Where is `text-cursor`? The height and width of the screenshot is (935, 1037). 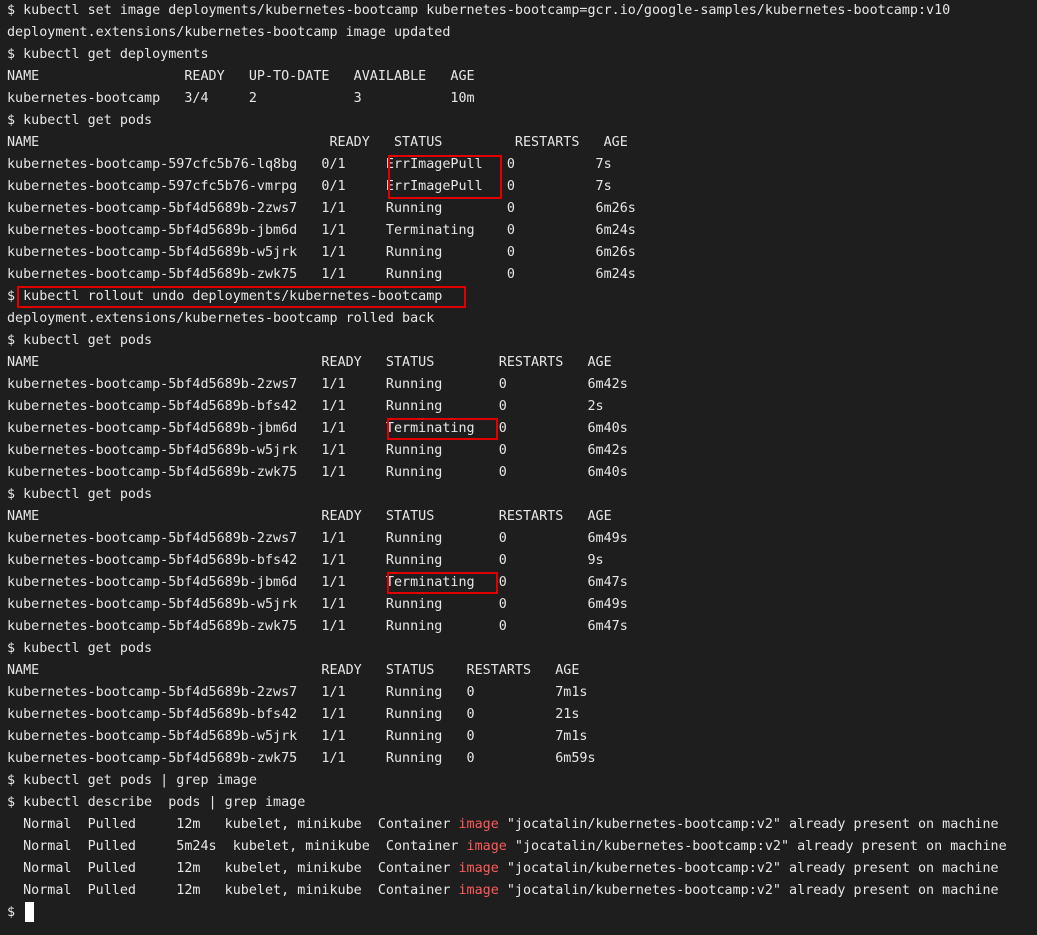 text-cursor is located at coordinates (30, 912).